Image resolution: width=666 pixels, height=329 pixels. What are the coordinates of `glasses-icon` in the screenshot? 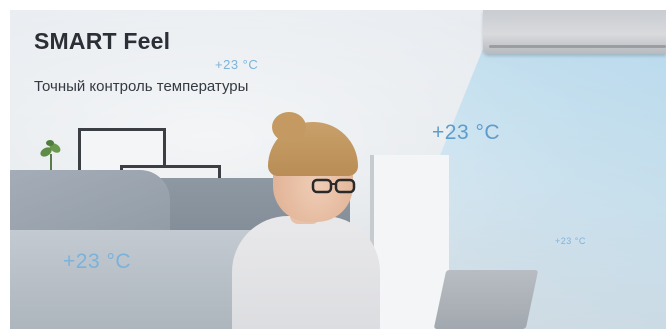 It's located at (333, 186).